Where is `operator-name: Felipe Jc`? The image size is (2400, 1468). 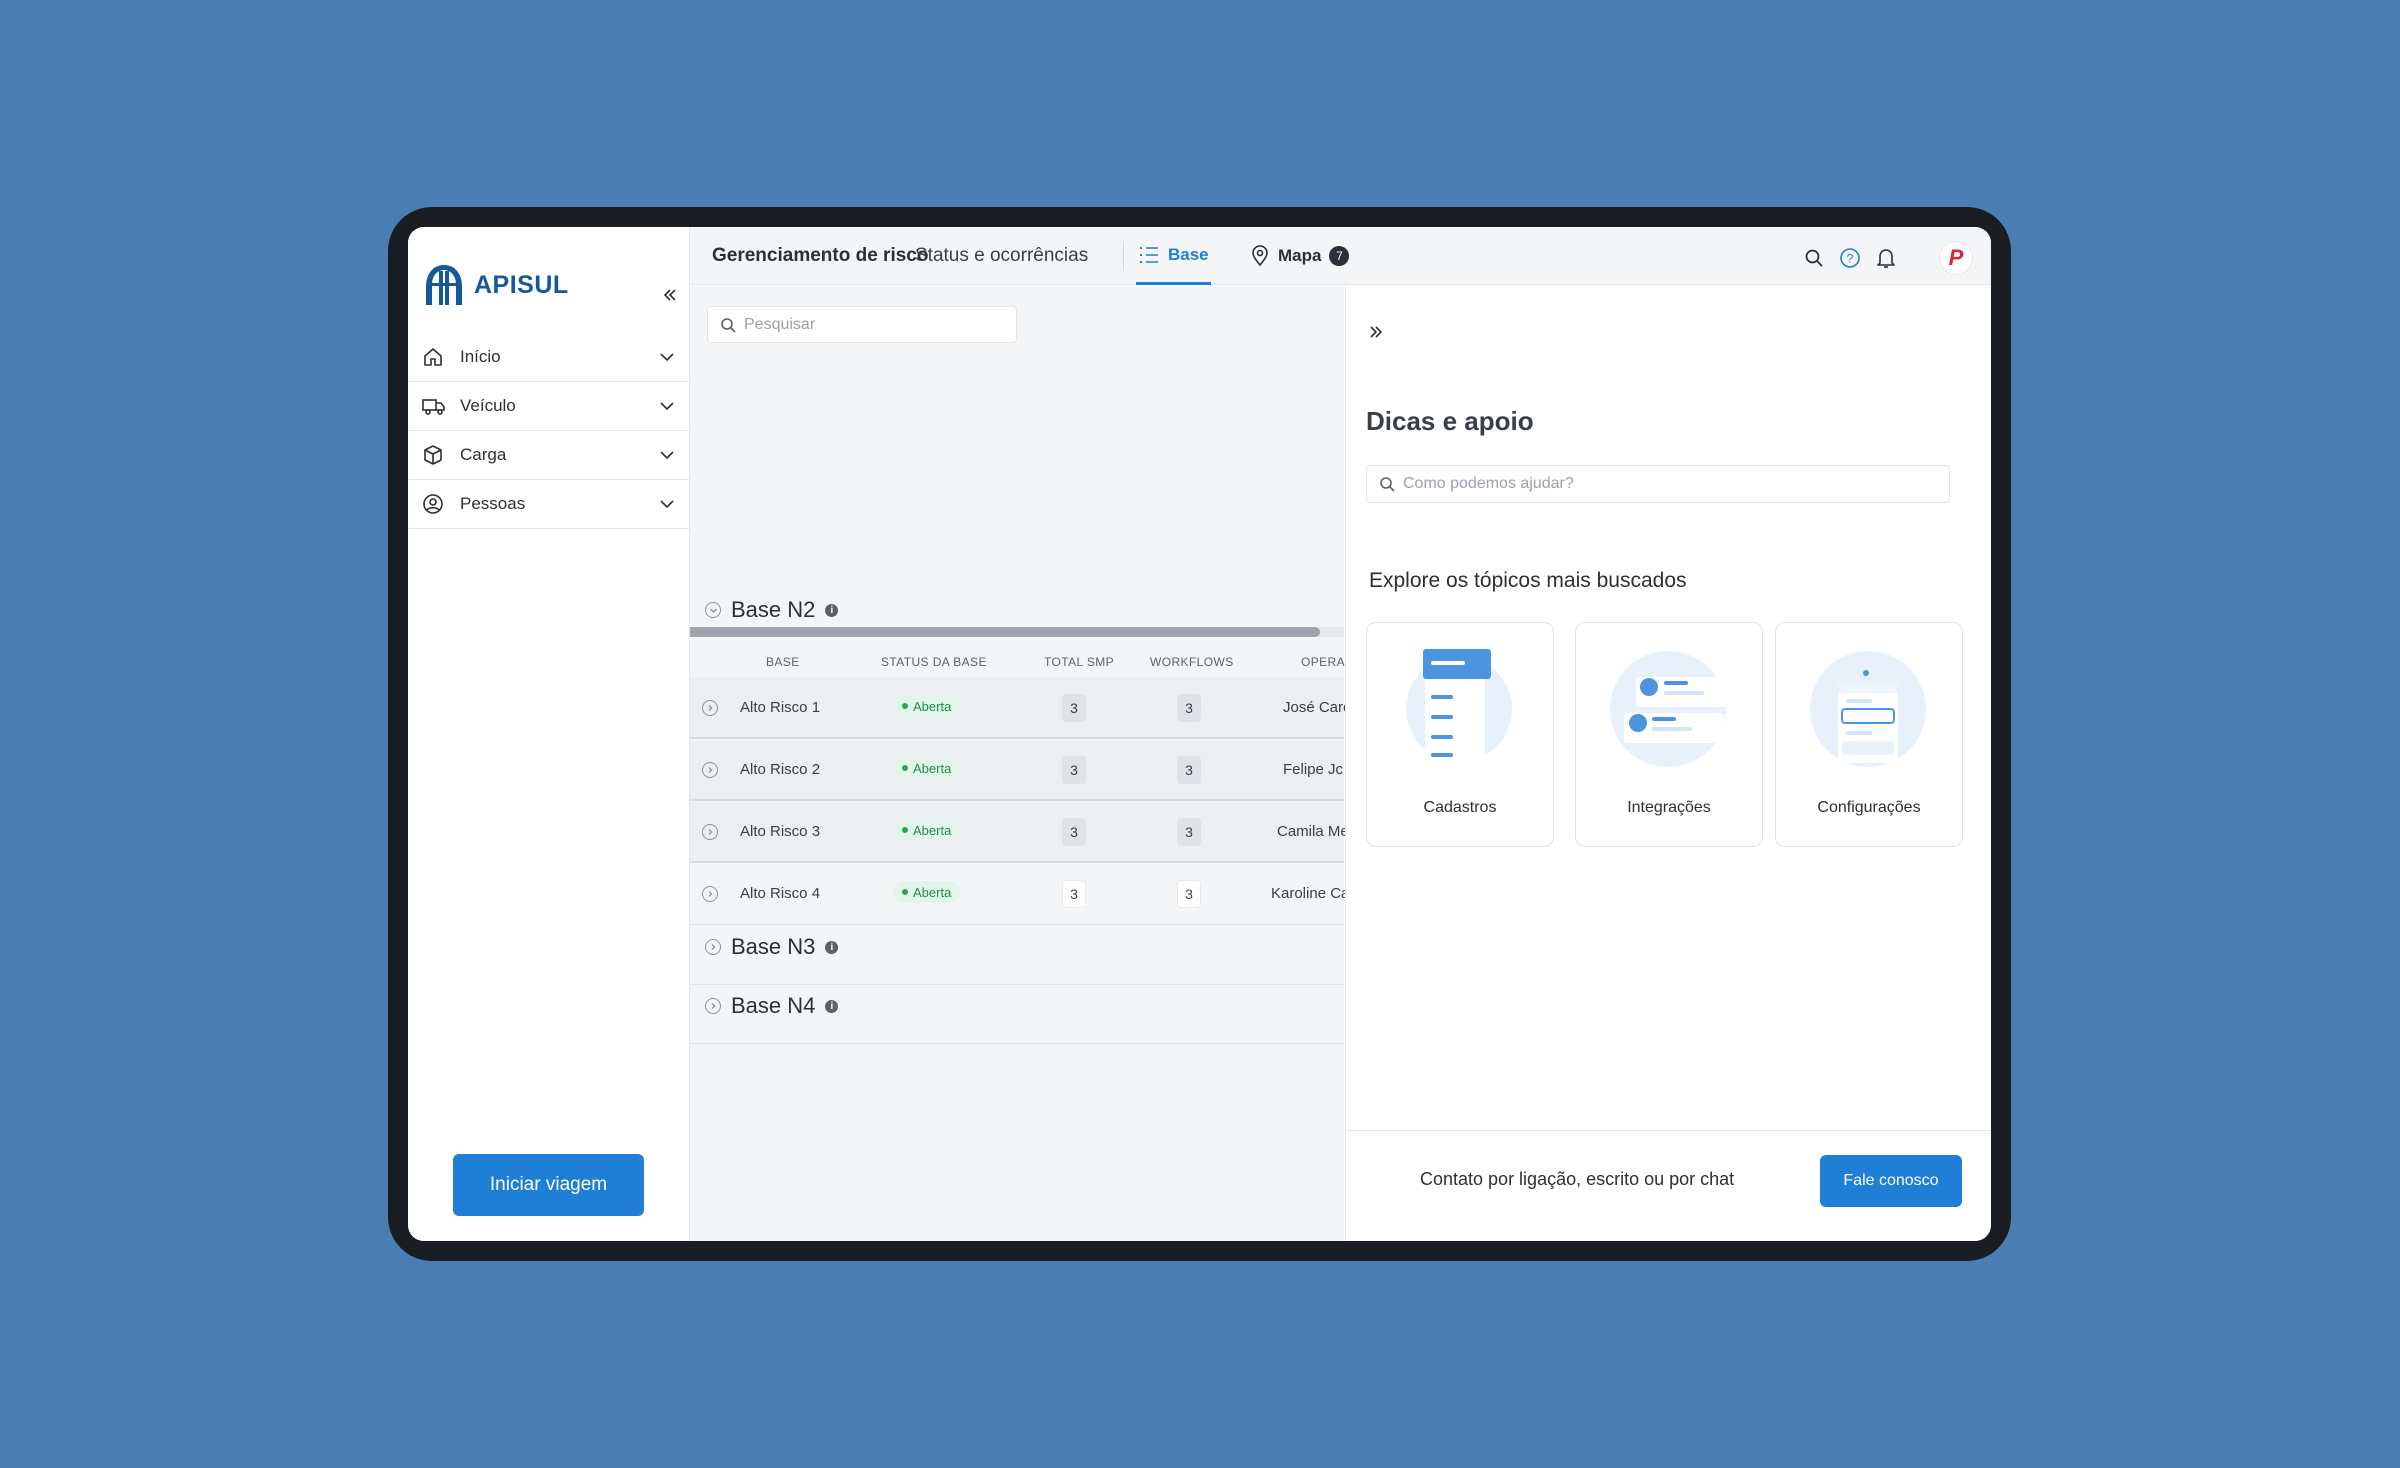 operator-name: Felipe Jc is located at coordinates (1313, 769).